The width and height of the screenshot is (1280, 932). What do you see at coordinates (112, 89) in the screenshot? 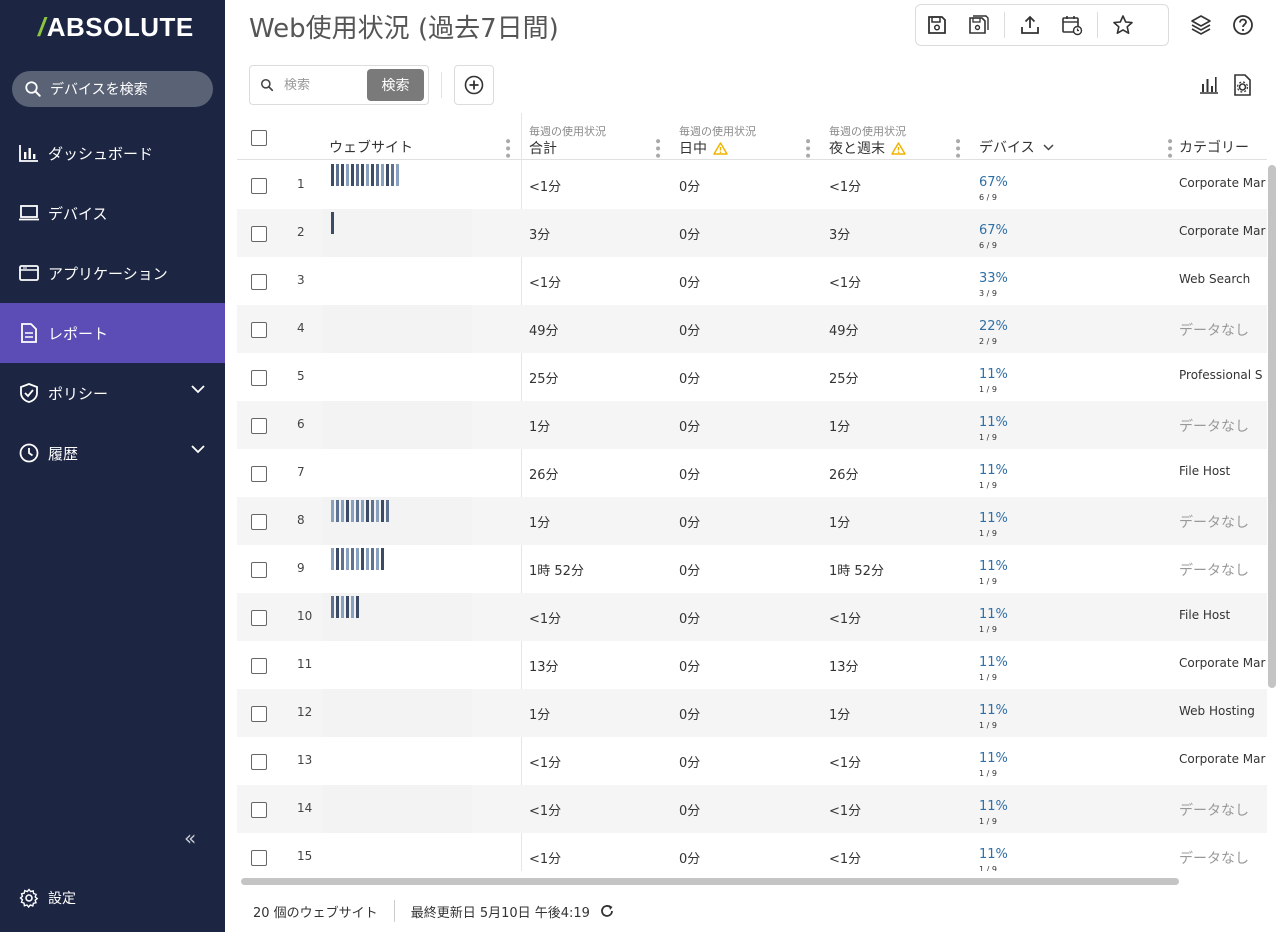
I see `search-devices-button: デバイスを検索` at bounding box center [112, 89].